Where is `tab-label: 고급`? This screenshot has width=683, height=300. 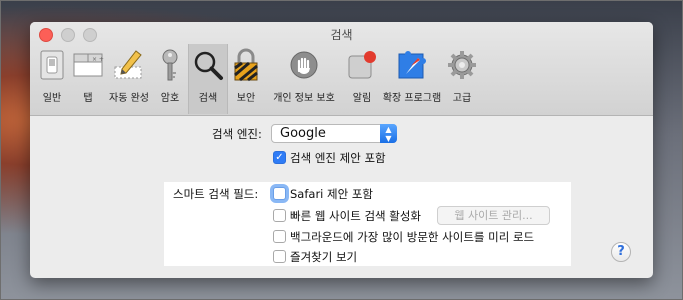
tab-label: 고급 is located at coordinates (462, 98).